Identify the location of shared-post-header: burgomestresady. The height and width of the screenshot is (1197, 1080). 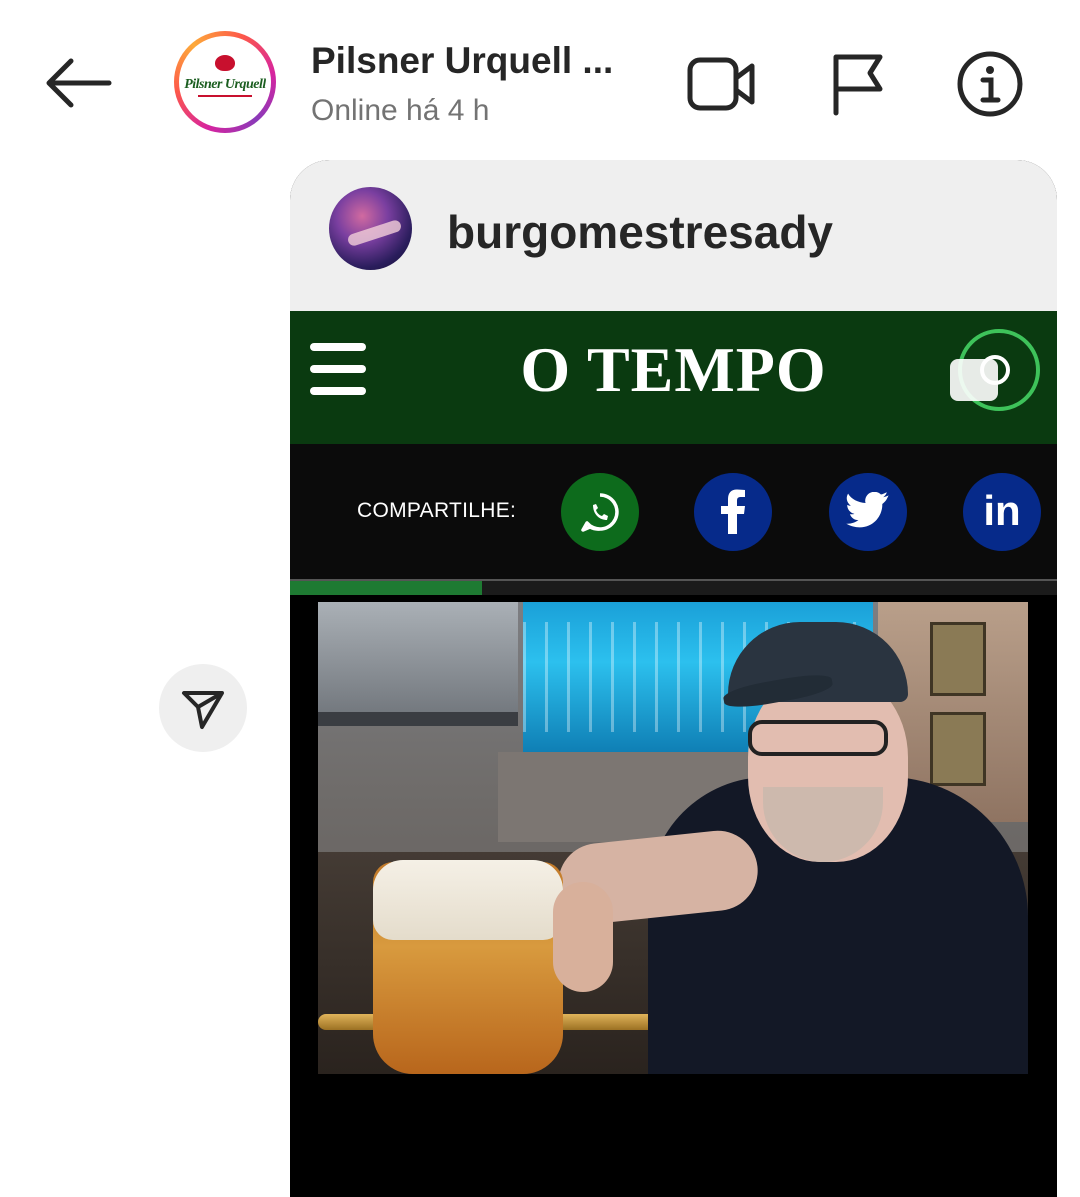
(673, 235).